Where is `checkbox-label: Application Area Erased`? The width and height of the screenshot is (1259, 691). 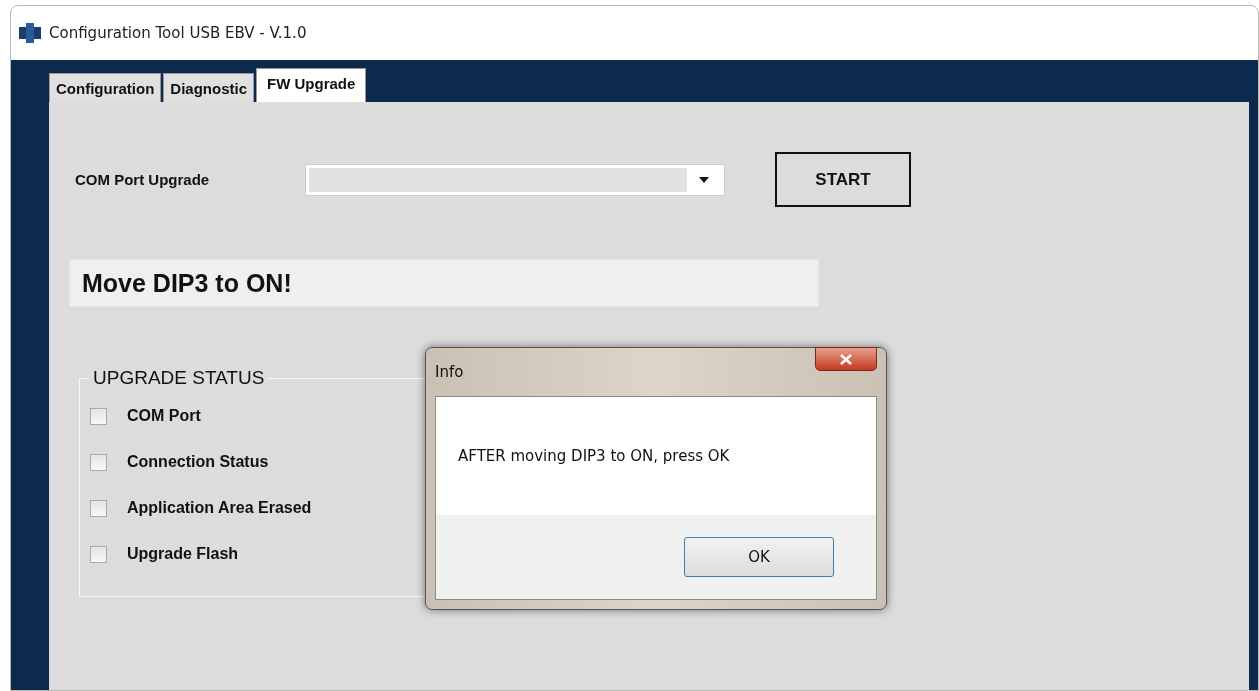 checkbox-label: Application Area Erased is located at coordinates (219, 508).